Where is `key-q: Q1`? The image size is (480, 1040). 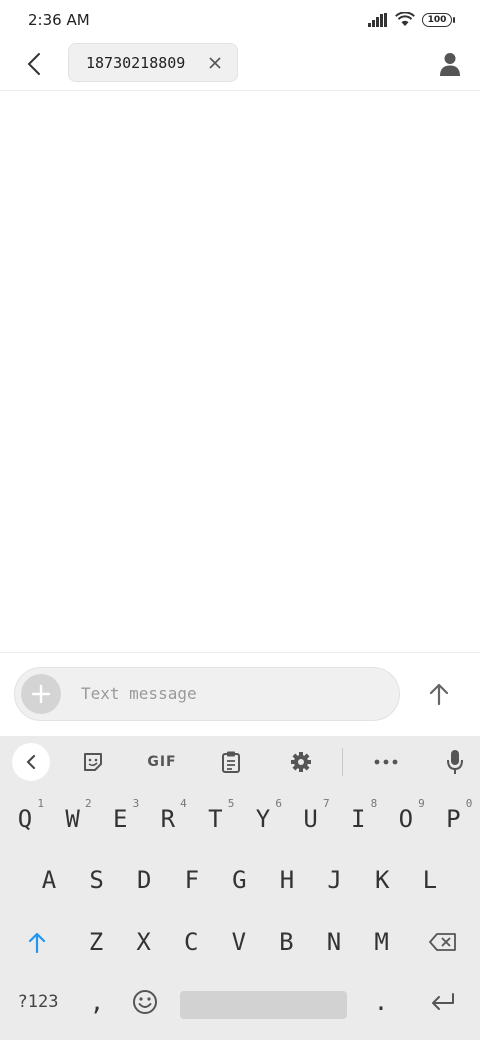 key-q: Q1 is located at coordinates (25, 819).